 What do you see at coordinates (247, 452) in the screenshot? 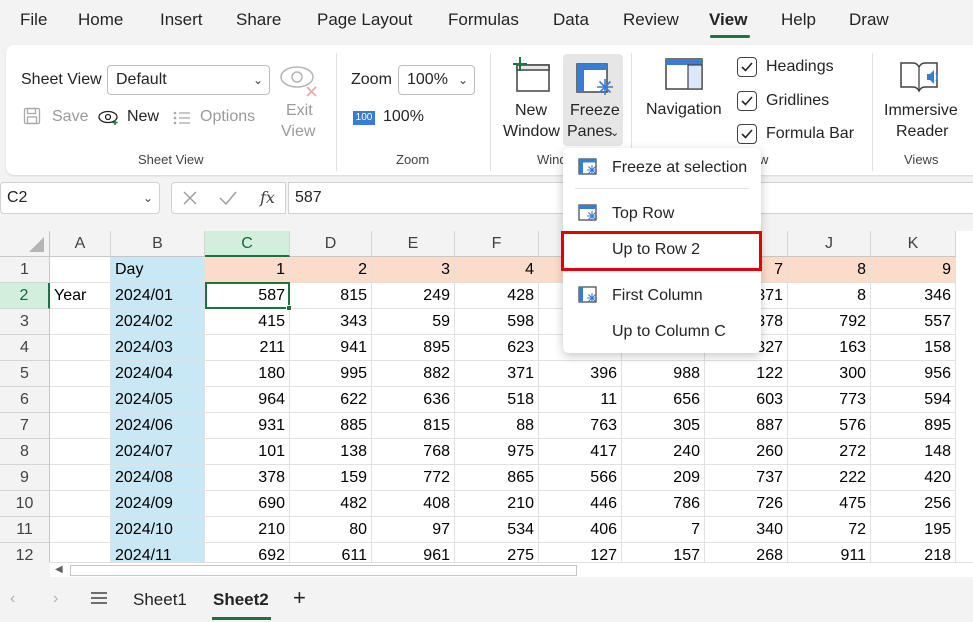
I see `cell-value: 101` at bounding box center [247, 452].